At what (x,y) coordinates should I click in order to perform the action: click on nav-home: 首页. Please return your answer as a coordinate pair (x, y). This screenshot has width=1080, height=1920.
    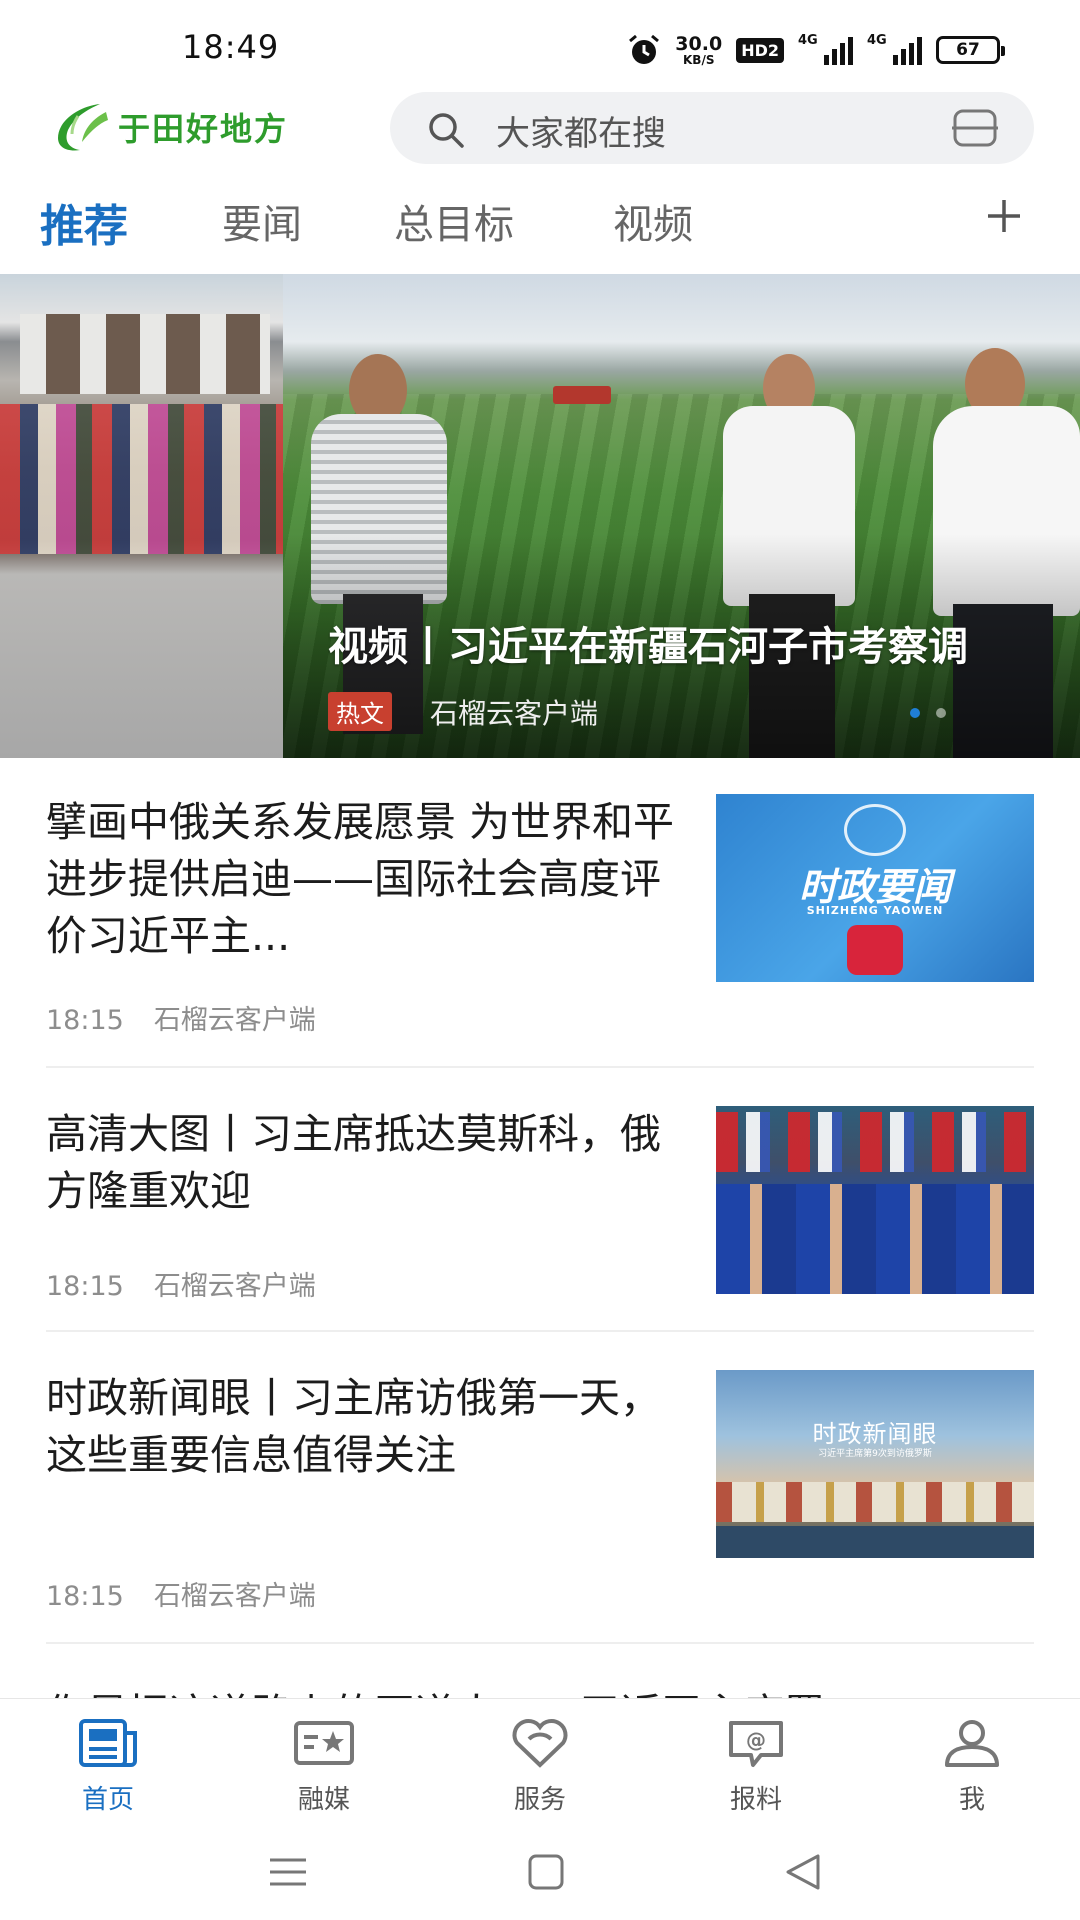
    Looking at the image, I should click on (108, 1766).